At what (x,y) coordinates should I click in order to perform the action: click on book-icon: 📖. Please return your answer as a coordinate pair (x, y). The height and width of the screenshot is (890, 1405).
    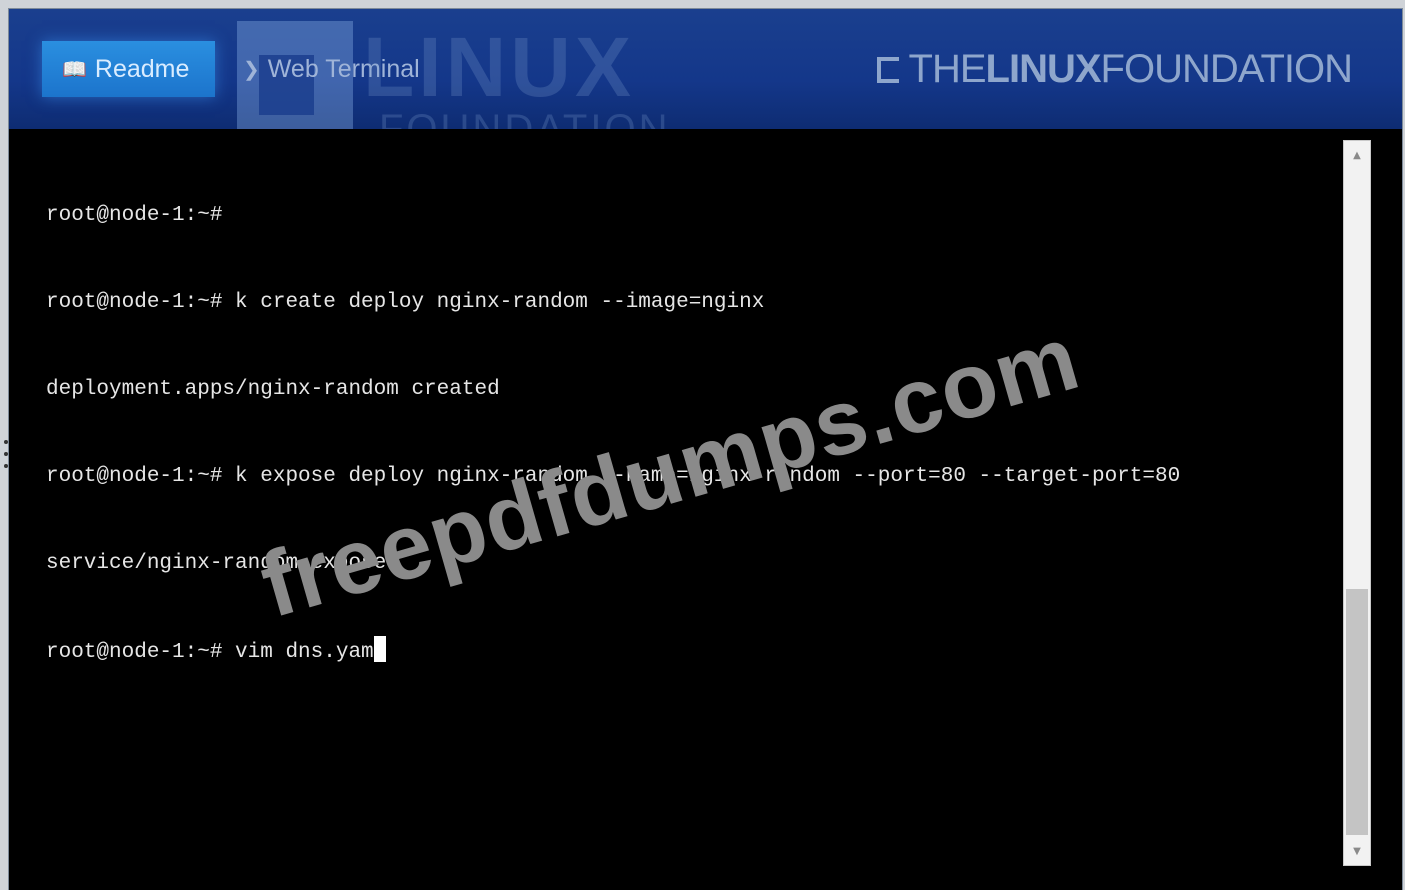
    Looking at the image, I should click on (74, 69).